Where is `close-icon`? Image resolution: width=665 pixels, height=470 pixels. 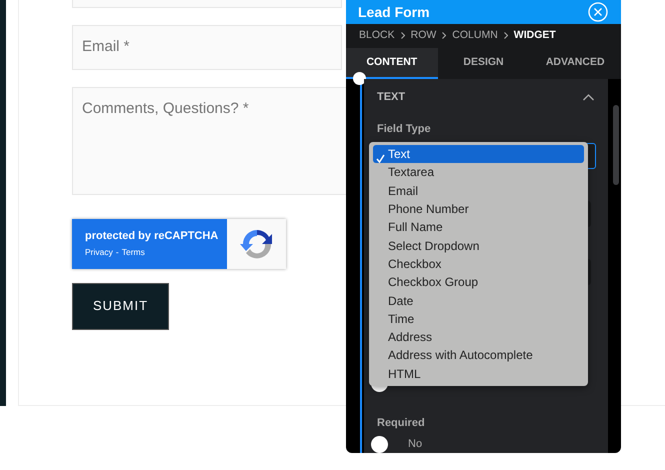 close-icon is located at coordinates (598, 12).